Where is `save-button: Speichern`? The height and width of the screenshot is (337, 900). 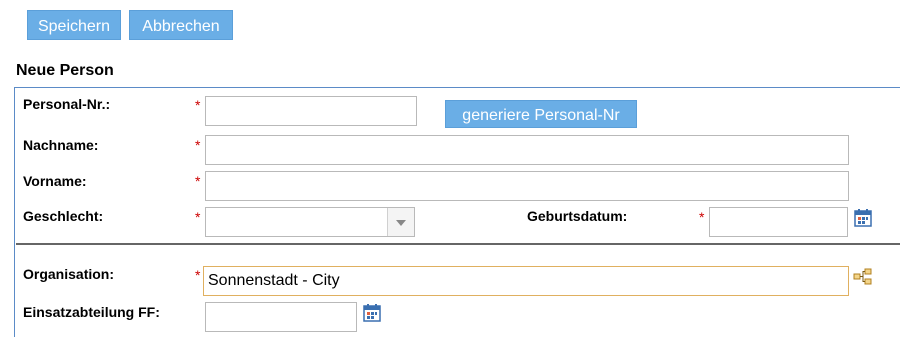 save-button: Speichern is located at coordinates (74, 25).